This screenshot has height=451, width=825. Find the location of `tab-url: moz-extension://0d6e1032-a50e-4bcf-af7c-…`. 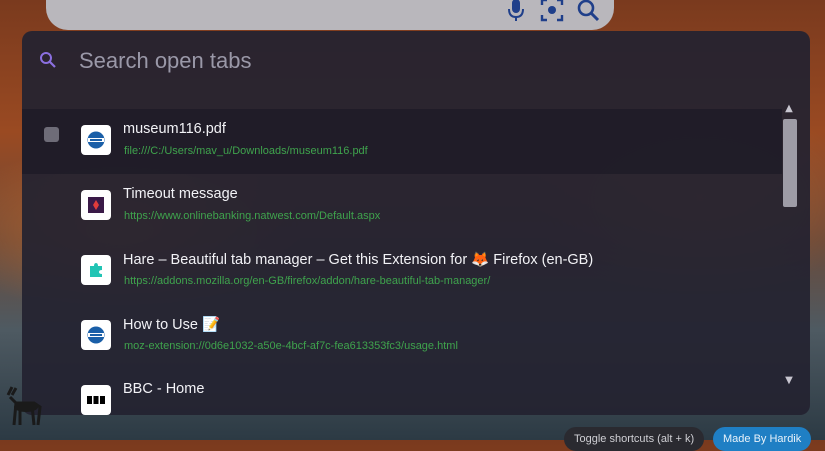

tab-url: moz-extension://0d6e1032-a50e-4bcf-af7c-… is located at coordinates (291, 346).